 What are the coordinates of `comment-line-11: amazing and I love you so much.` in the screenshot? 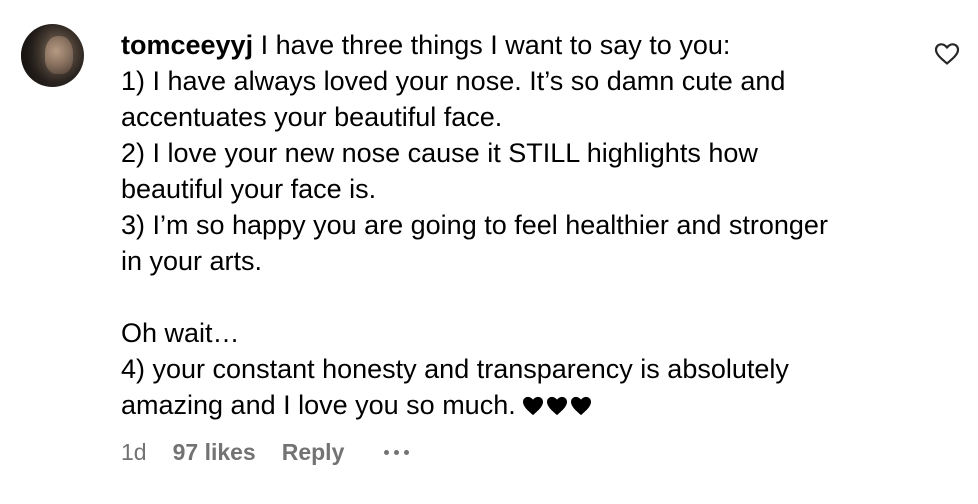 It's located at (318, 405).